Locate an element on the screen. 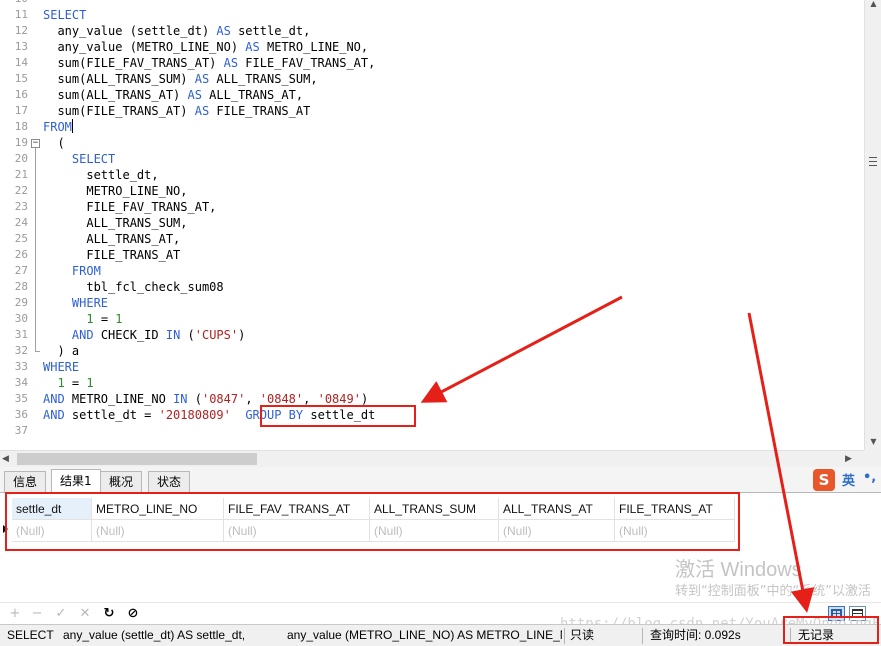 This screenshot has width=881, height=646. annotation-arrow-to-no-records is located at coordinates (781, 462).